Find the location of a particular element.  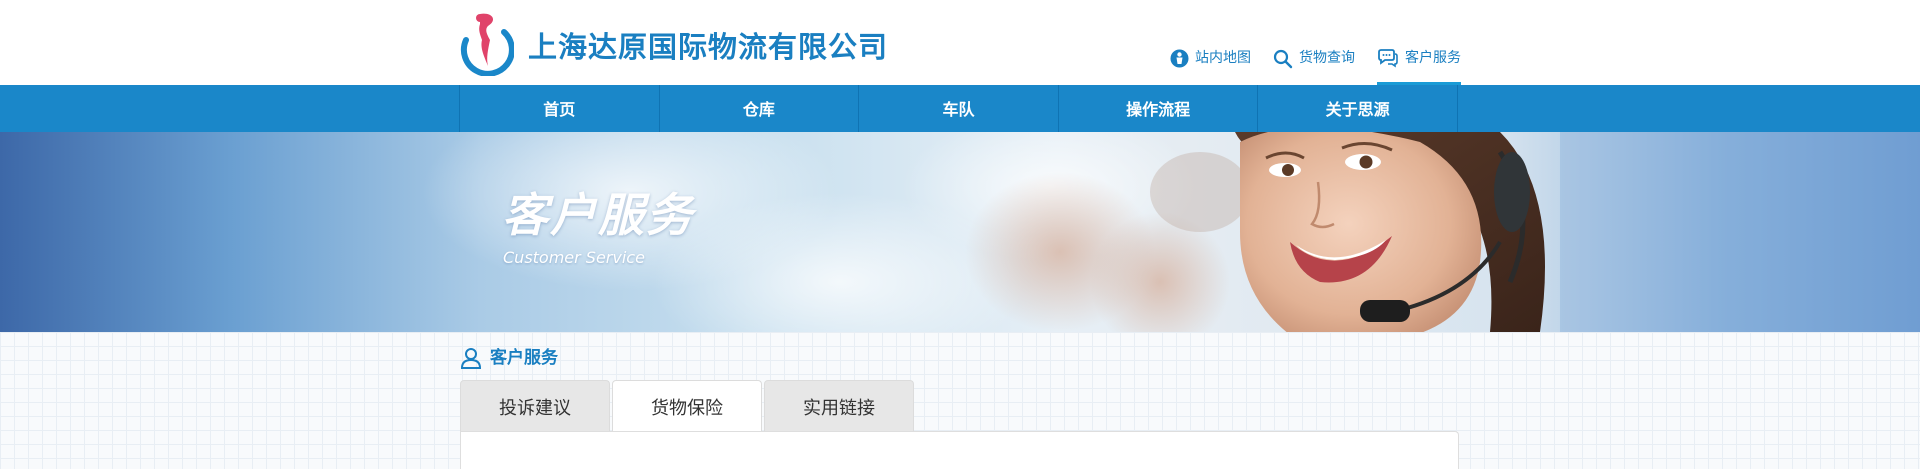

nav-item-home: 首页 is located at coordinates (560, 108).